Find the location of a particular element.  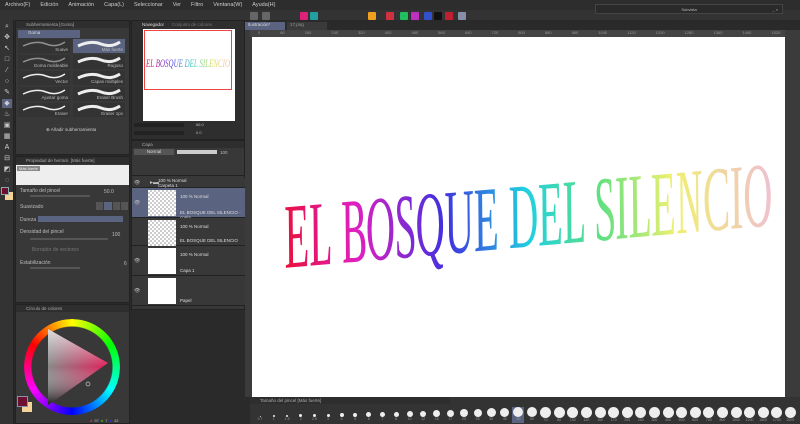

new-button is located at coordinates (254, 16).